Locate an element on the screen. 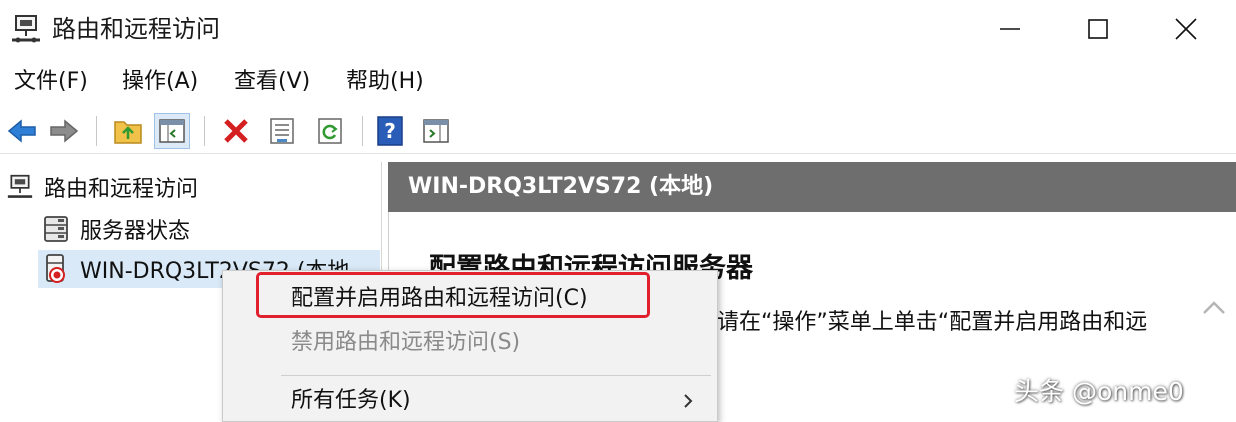 Image resolution: width=1236 pixels, height=422 pixels. tree-root-label: 路由和远程访问 is located at coordinates (121, 189).